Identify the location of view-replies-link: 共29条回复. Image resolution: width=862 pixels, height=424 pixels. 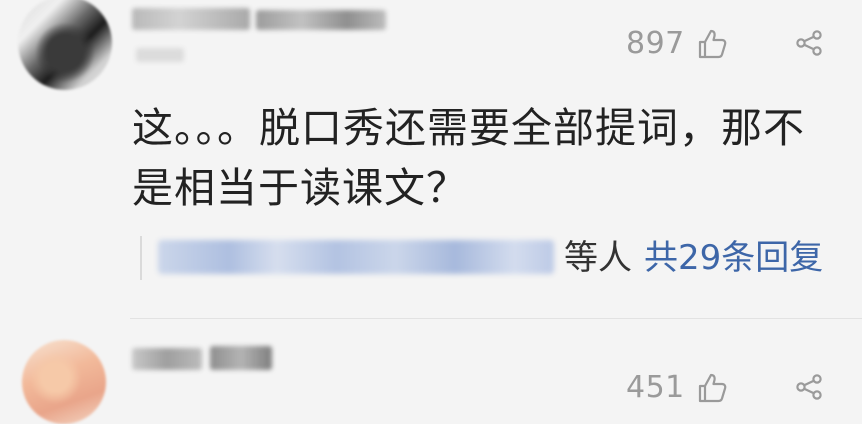
(733, 258).